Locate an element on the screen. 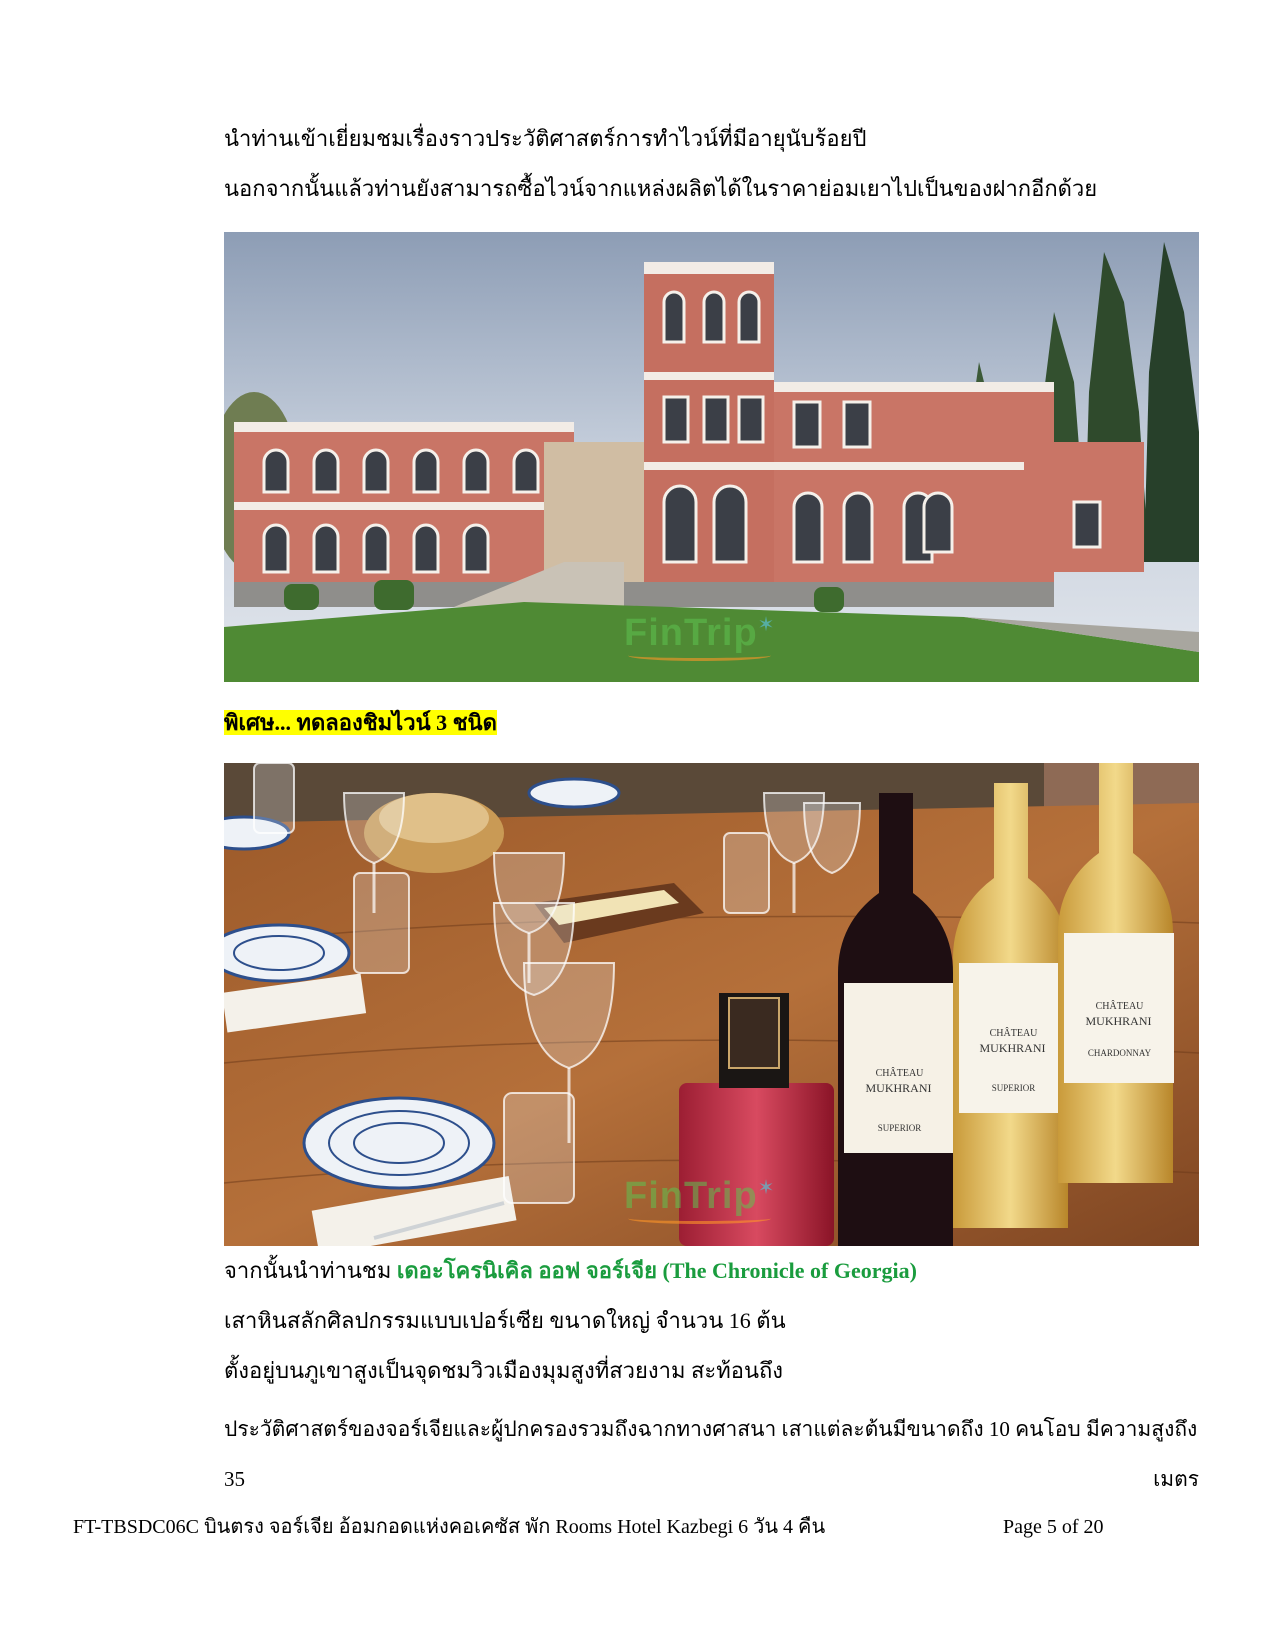  label-white-mukhrani: MUKHRANI is located at coordinates (1012, 1048).